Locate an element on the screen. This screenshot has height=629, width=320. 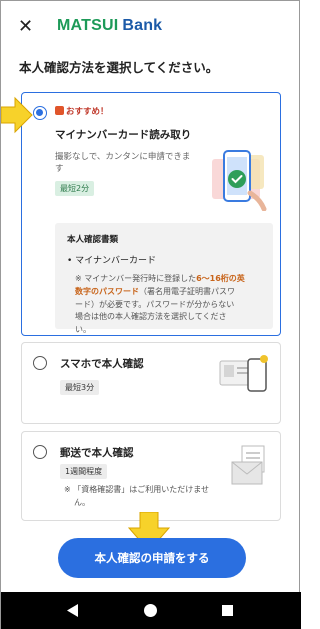
recommend-label: おすすめ！ is located at coordinates (82, 111).